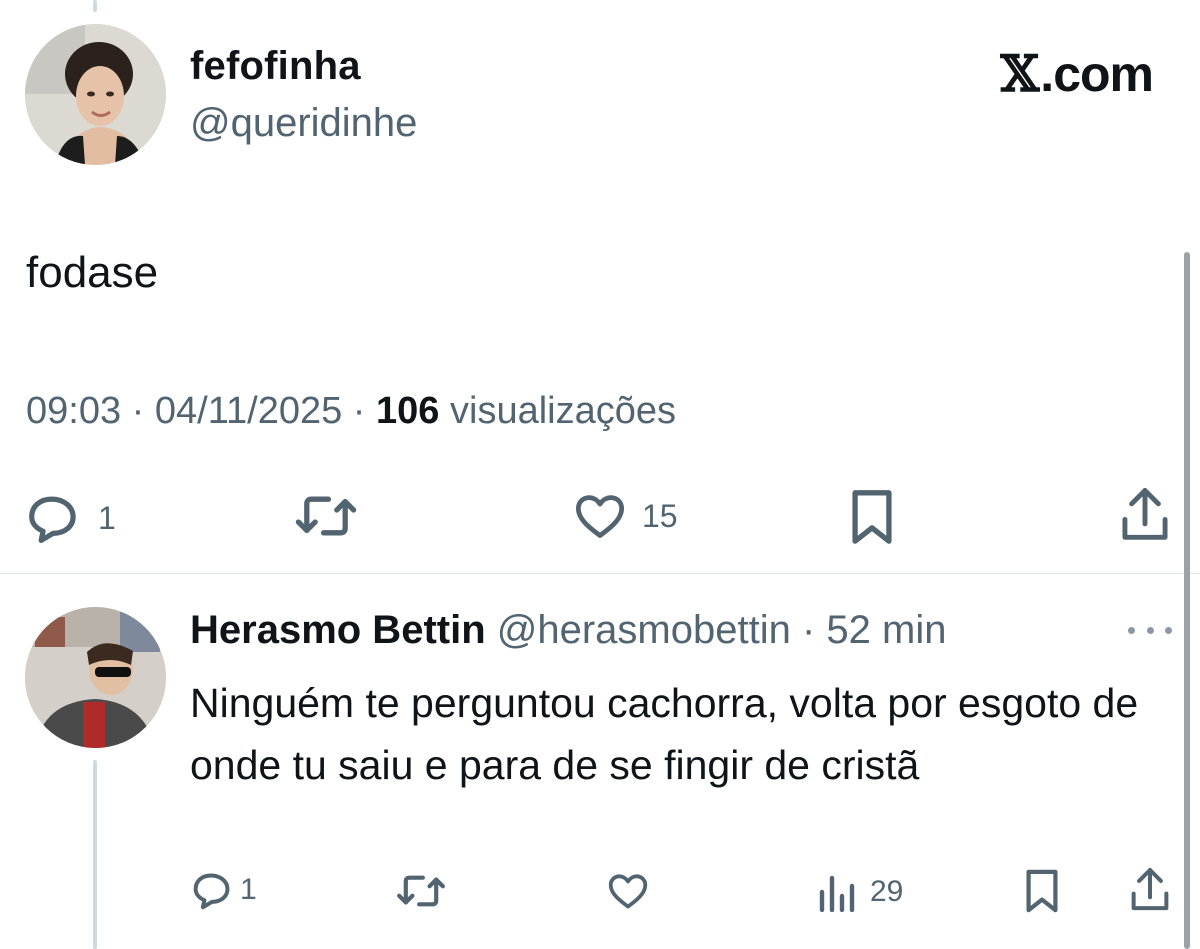 The image size is (1200, 949). I want to click on reply-bookmark-button, so click(1042, 891).